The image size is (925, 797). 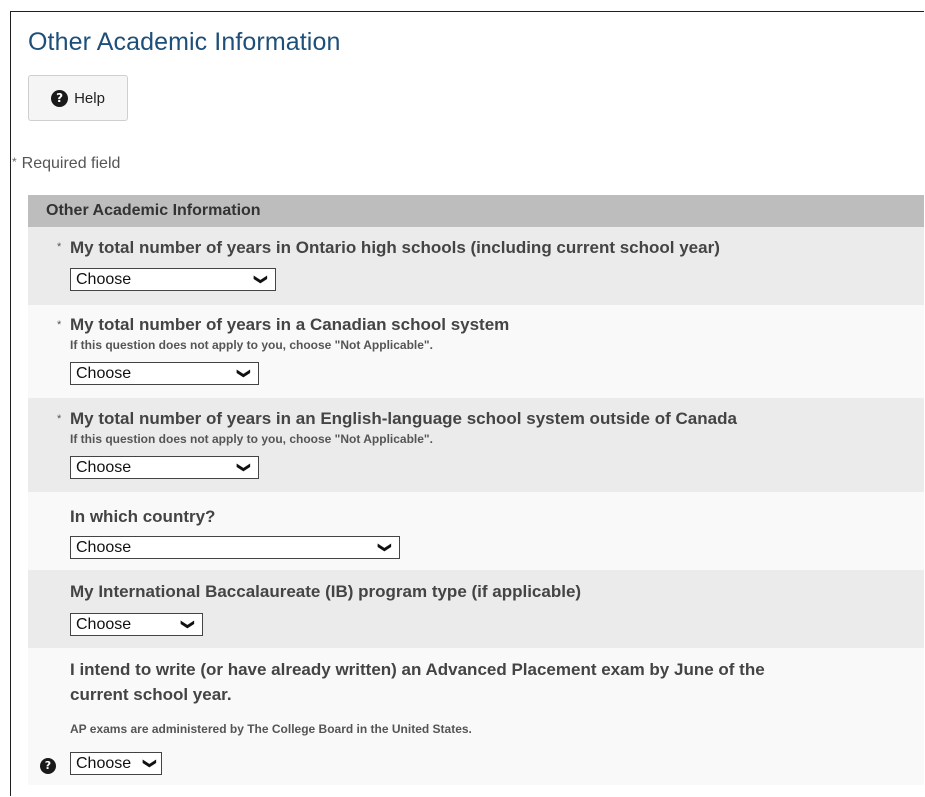 What do you see at coordinates (173, 279) in the screenshot?
I see `ontario-years-select: Choose ❯` at bounding box center [173, 279].